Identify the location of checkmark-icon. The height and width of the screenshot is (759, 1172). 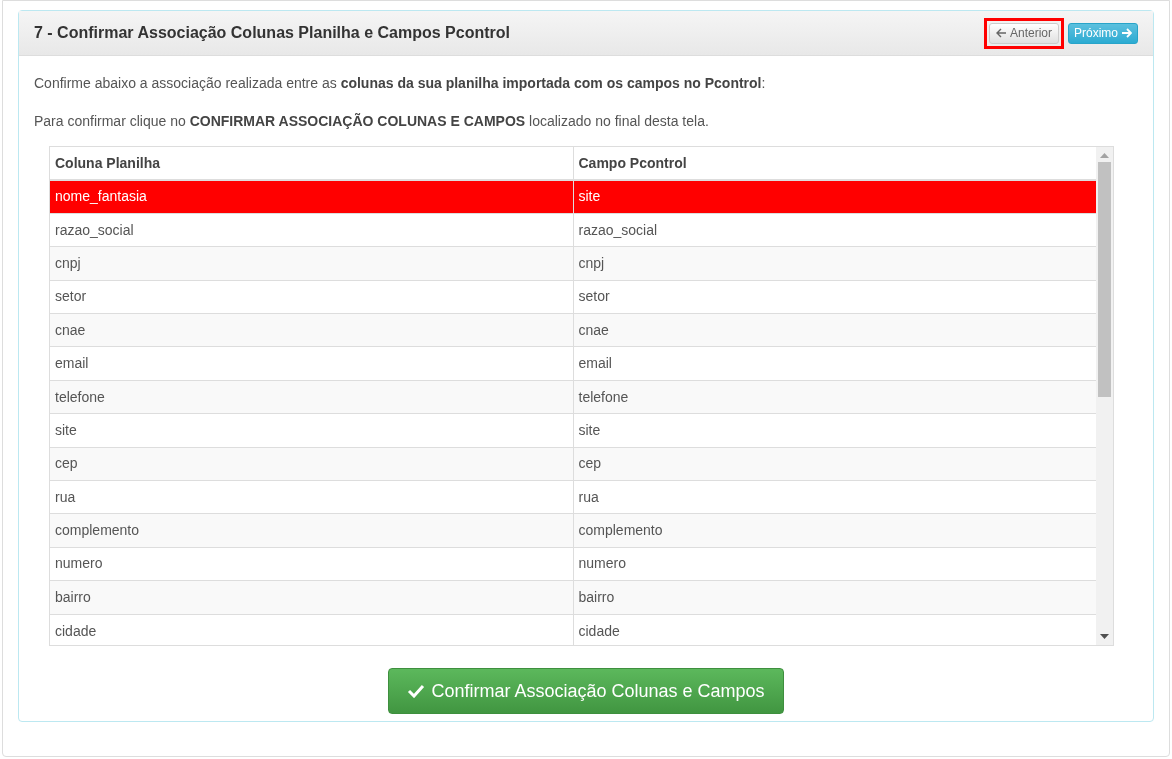
(416, 691).